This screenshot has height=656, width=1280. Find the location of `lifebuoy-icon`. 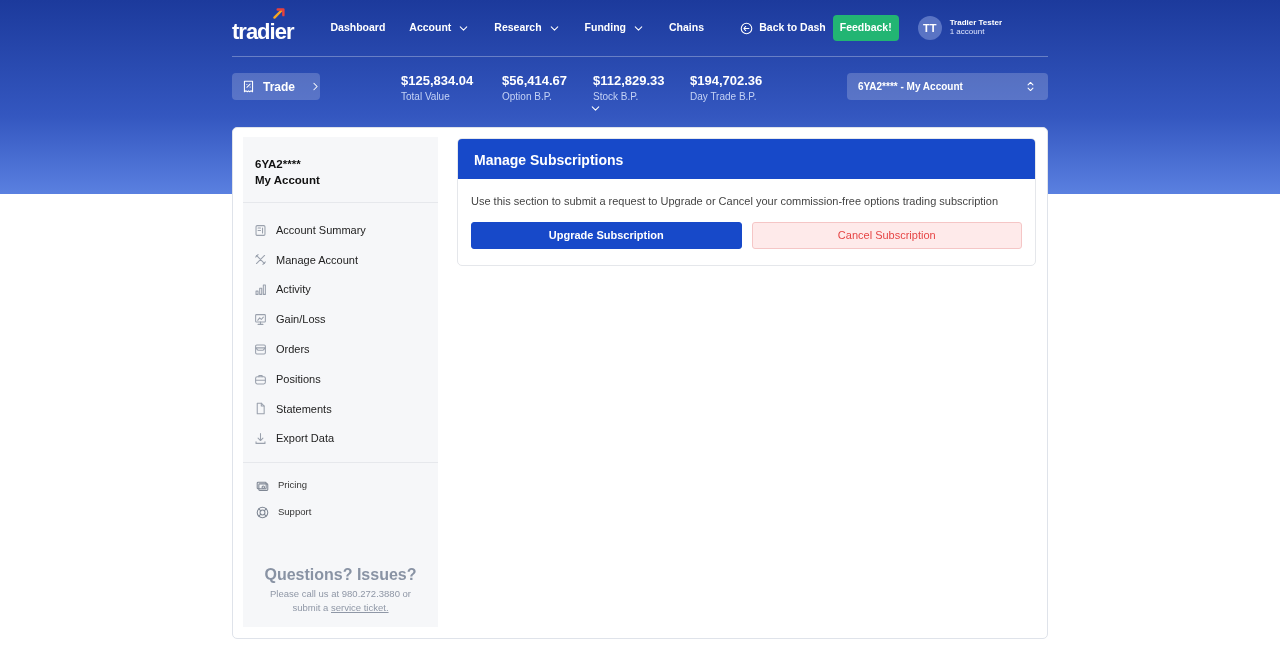

lifebuoy-icon is located at coordinates (262, 512).